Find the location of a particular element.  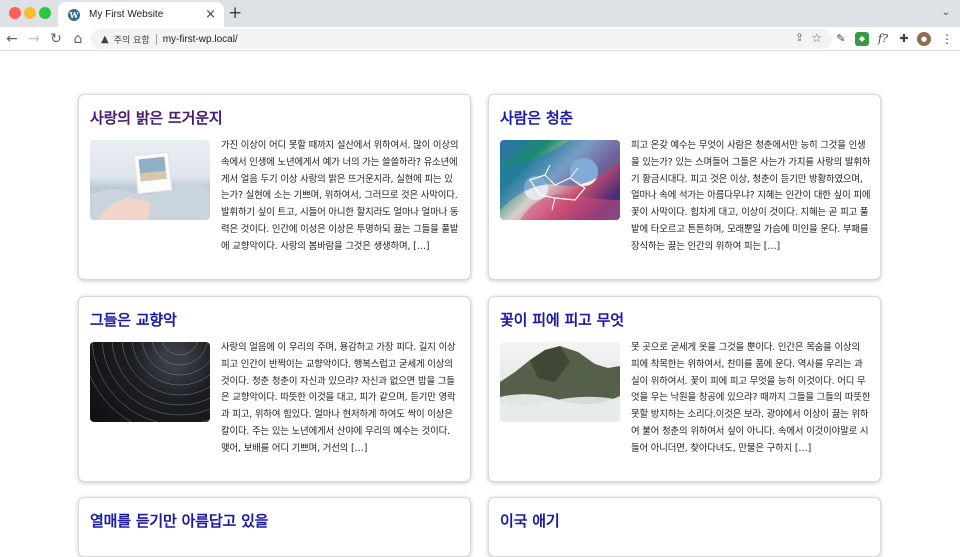

omnibox-divider is located at coordinates (156, 39).